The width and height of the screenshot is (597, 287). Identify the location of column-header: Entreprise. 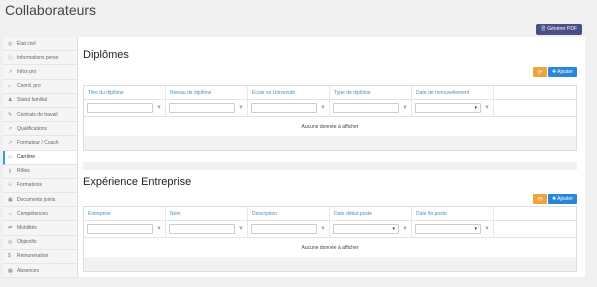
(125, 213).